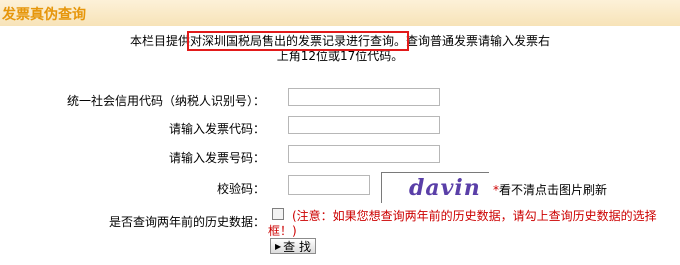  What do you see at coordinates (340, 13) in the screenshot?
I see `page-header: 发票真伪查询` at bounding box center [340, 13].